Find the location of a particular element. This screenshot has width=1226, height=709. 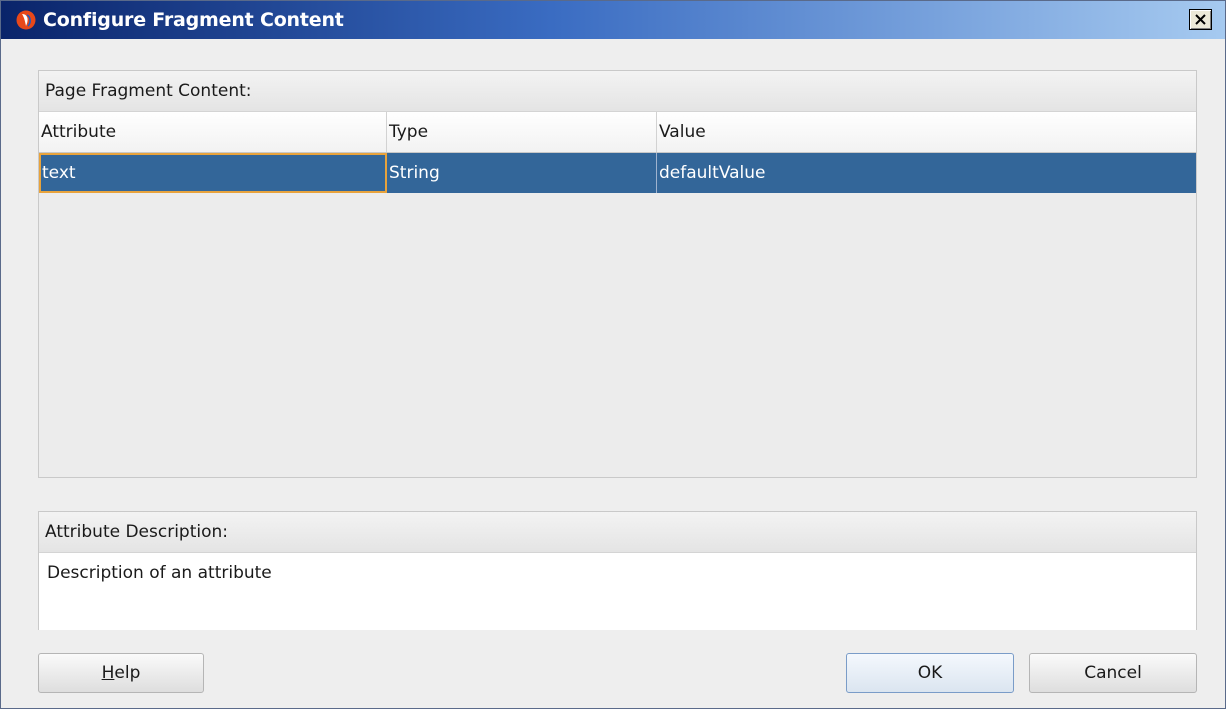

cancel-button: Cancel is located at coordinates (1113, 673).